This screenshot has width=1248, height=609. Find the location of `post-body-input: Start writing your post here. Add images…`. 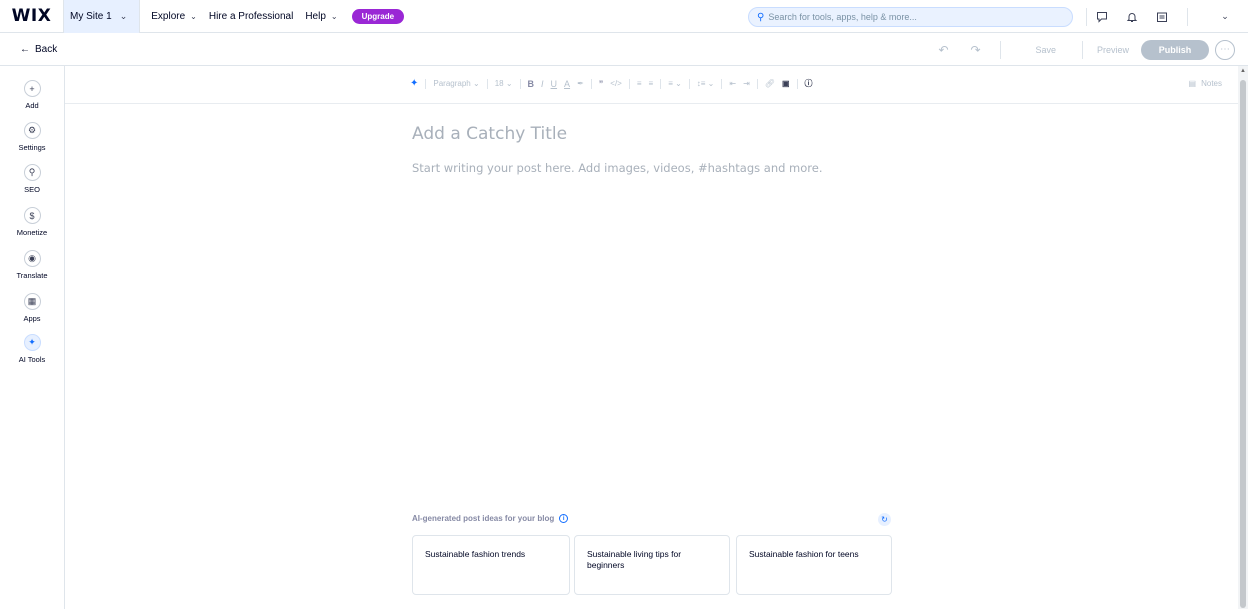

post-body-input: Start writing your post here. Add images… is located at coordinates (617, 168).